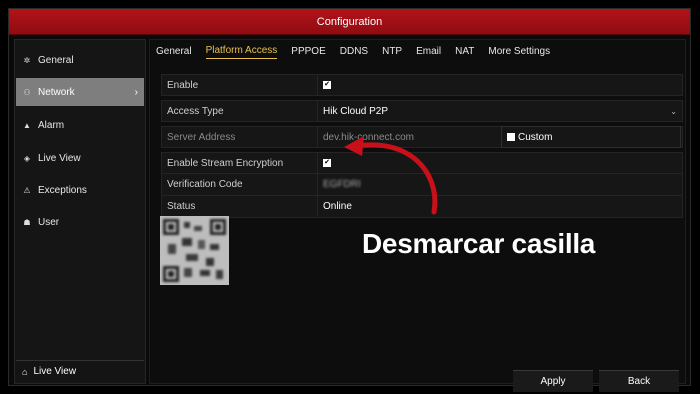 This screenshot has width=700, height=394. I want to click on access-type-select: Hik Cloud P2P ⌄, so click(500, 111).